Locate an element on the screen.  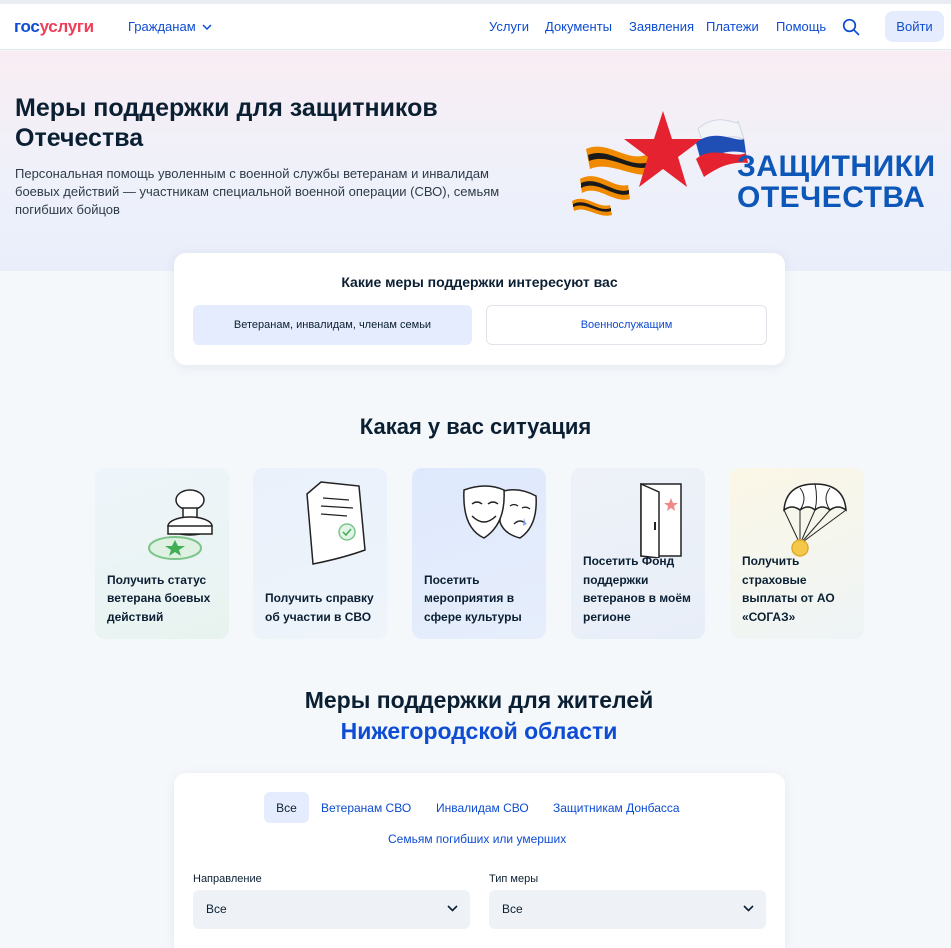
page-title: Меры поддержки для защитников Отечества is located at coordinates (226, 123).